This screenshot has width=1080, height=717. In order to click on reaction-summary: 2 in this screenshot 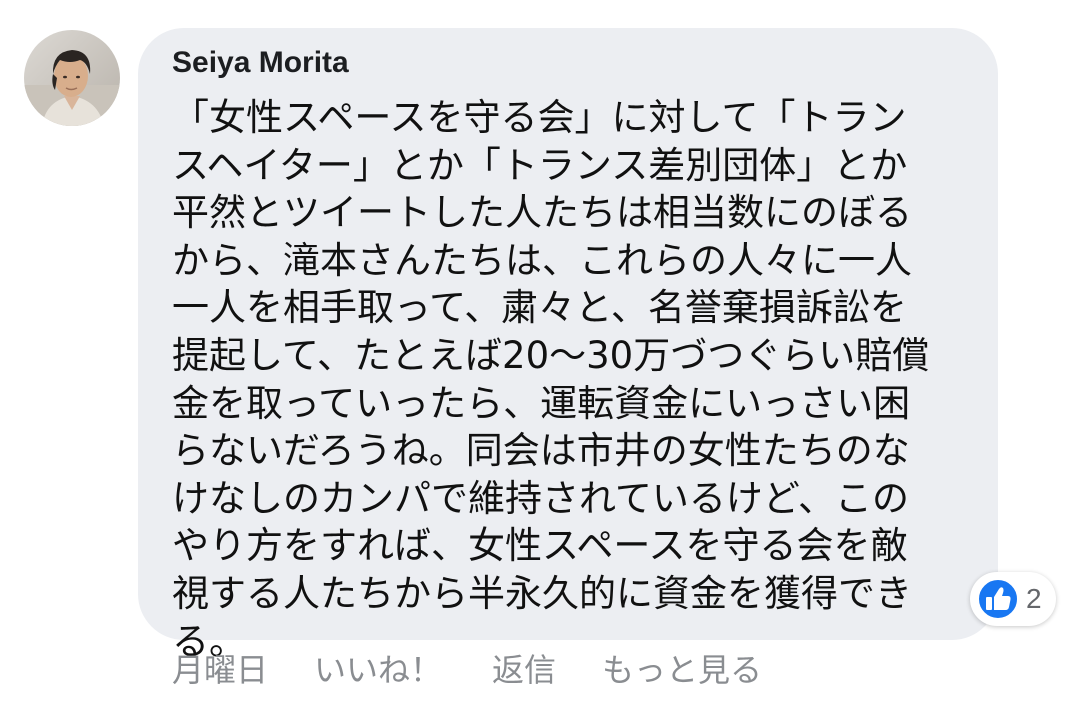, I will do `click(1013, 599)`.